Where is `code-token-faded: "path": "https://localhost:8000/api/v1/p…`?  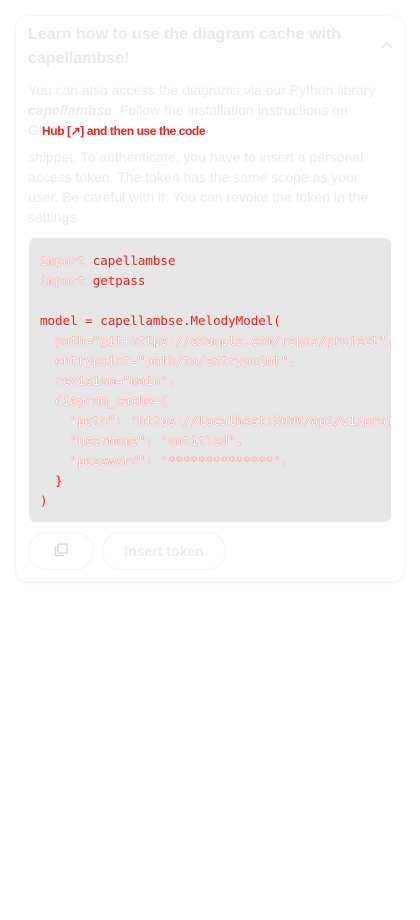 code-token-faded: "path": "https://localhost:8000/api/v1/p… is located at coordinates (230, 420).